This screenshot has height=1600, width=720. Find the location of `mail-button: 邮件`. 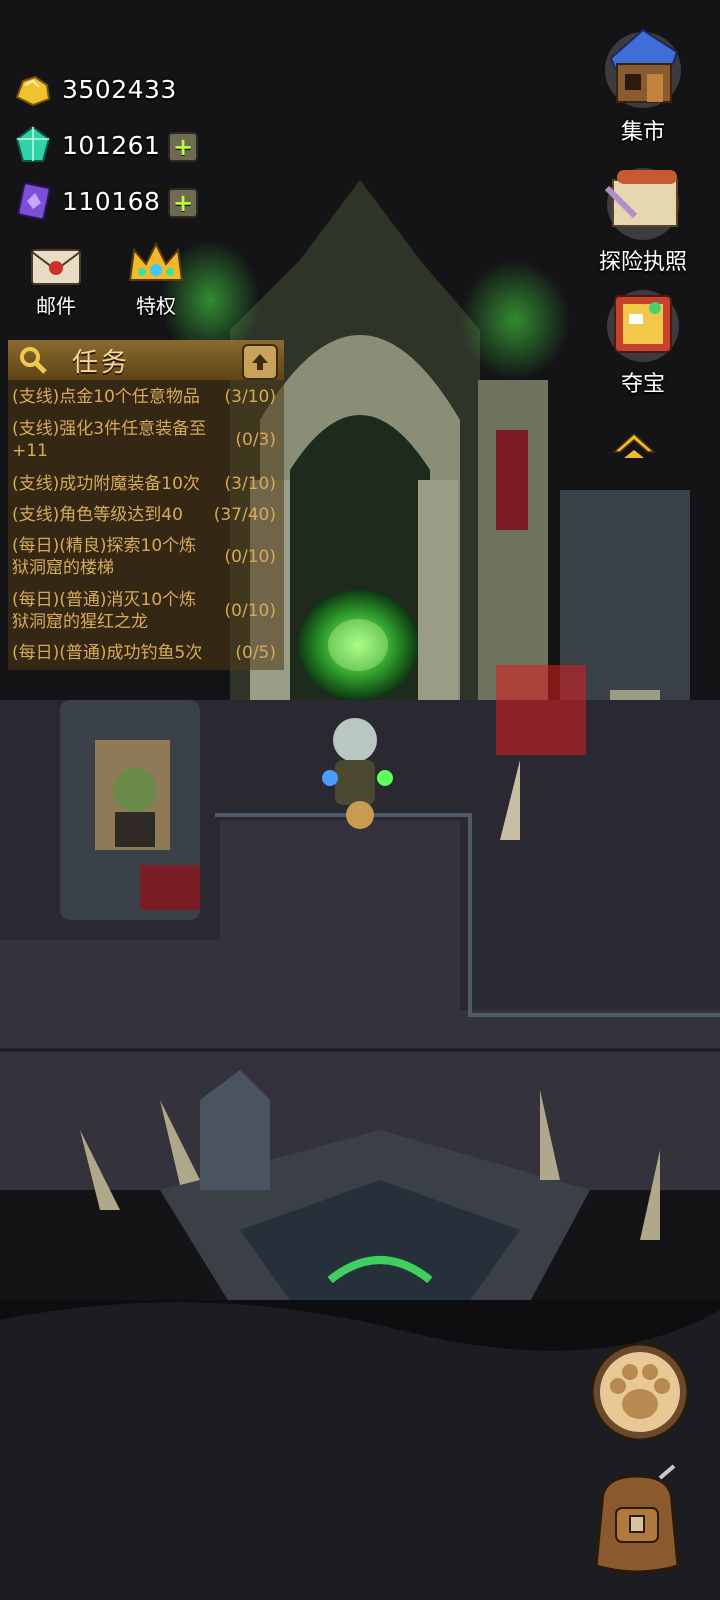

mail-button: 邮件 is located at coordinates (56, 279).